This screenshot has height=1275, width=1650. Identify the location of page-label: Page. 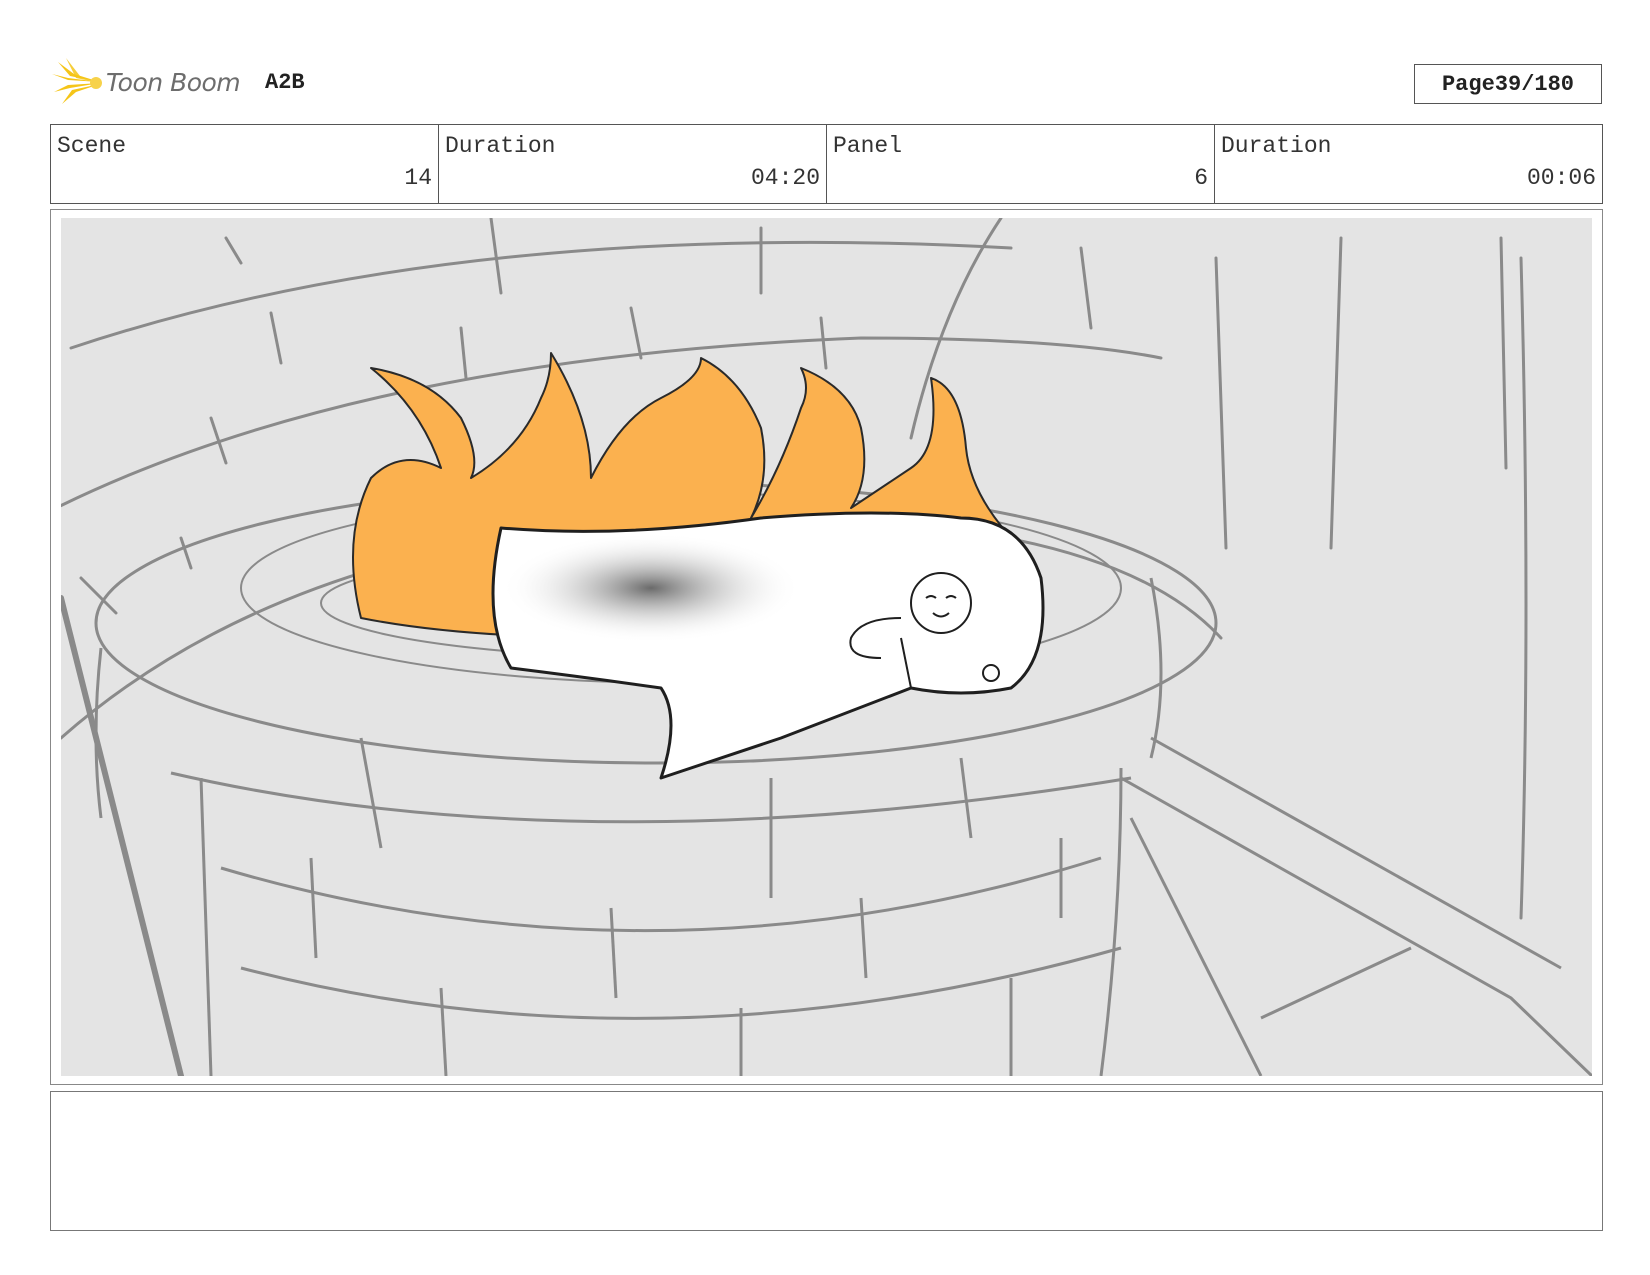
(1468, 84).